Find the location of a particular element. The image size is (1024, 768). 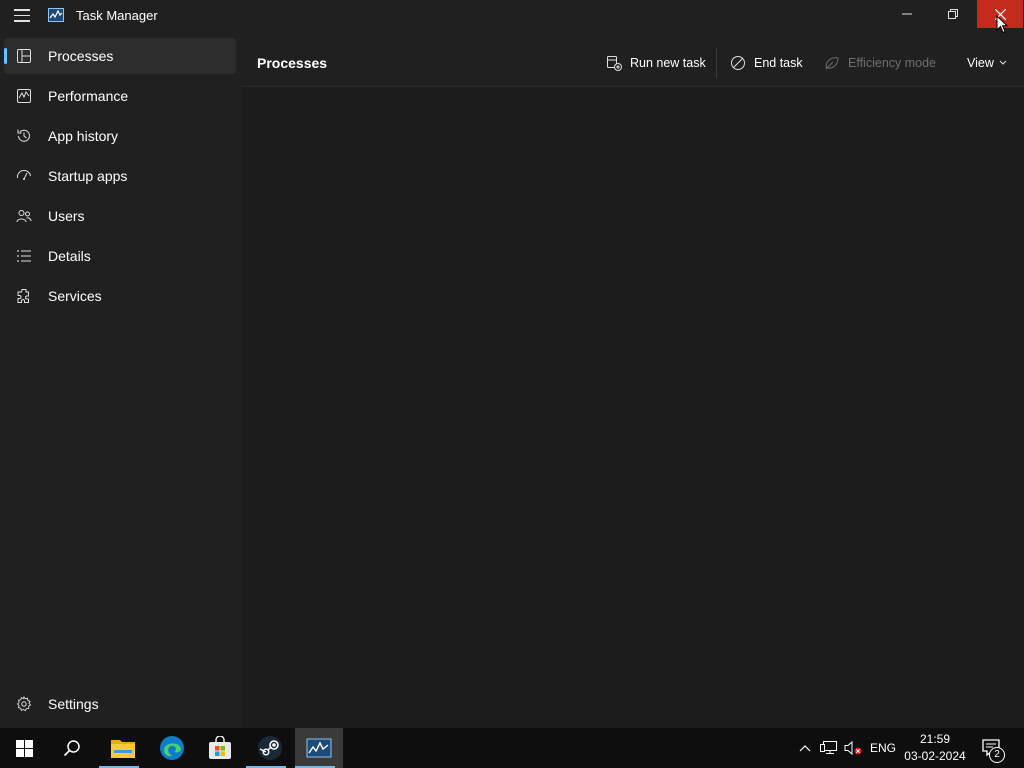

services-icon is located at coordinates (23, 296).